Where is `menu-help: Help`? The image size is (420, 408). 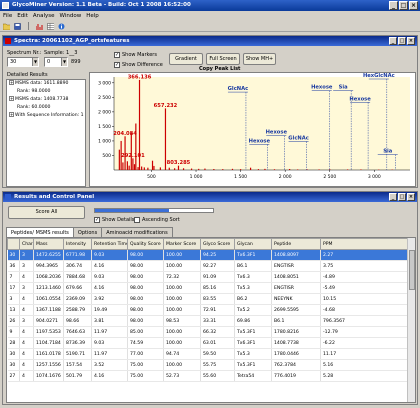
menu-help: Help is located at coordinates (92, 16).